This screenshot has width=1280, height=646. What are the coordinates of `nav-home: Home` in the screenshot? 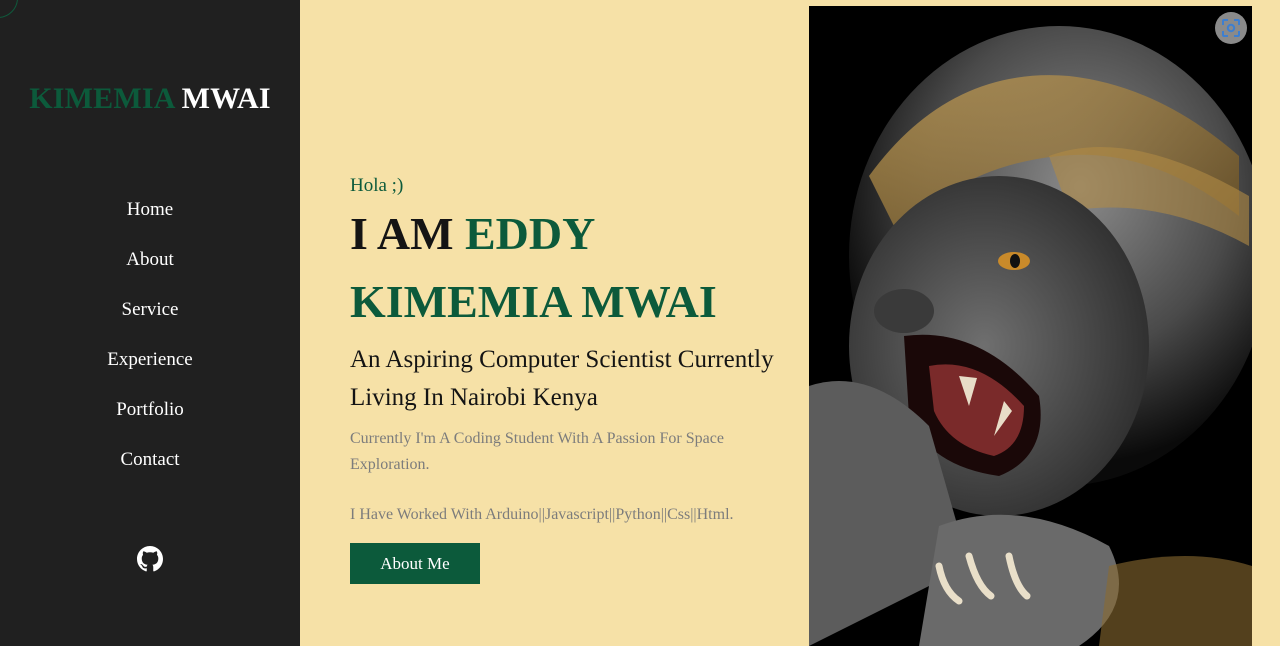 It's located at (150, 210).